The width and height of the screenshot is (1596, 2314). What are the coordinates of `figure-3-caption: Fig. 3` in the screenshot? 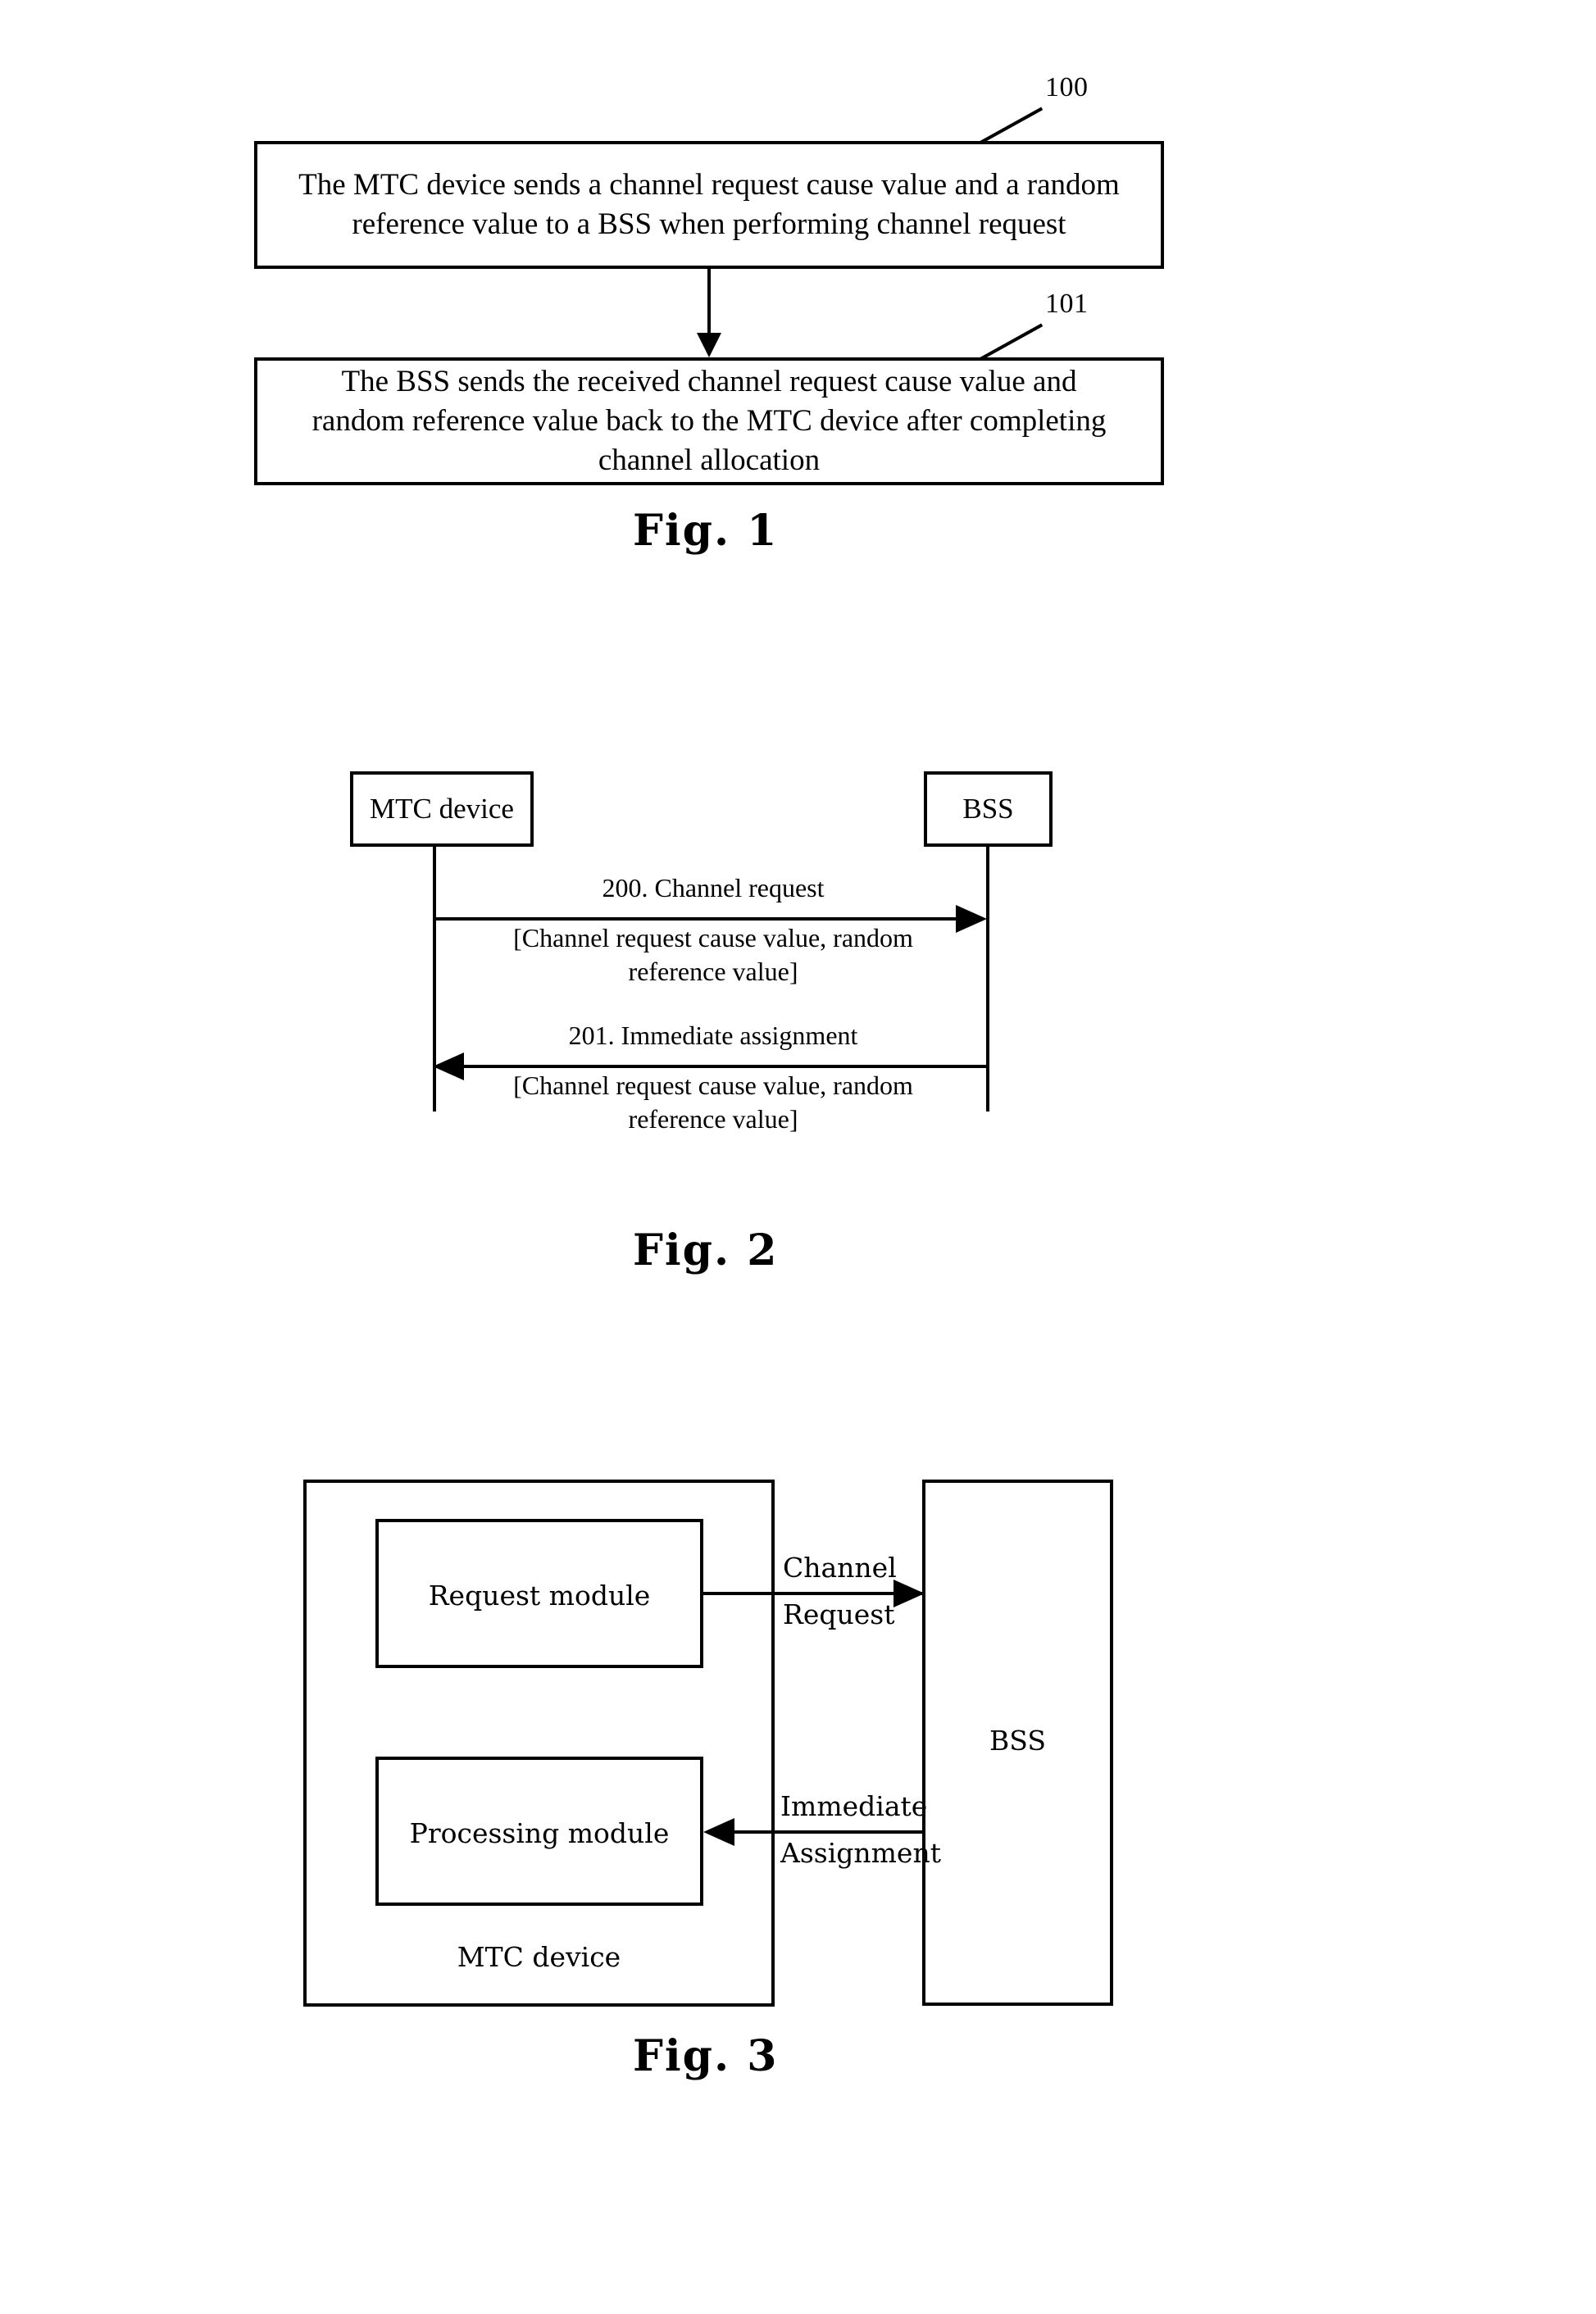 It's located at (705, 2056).